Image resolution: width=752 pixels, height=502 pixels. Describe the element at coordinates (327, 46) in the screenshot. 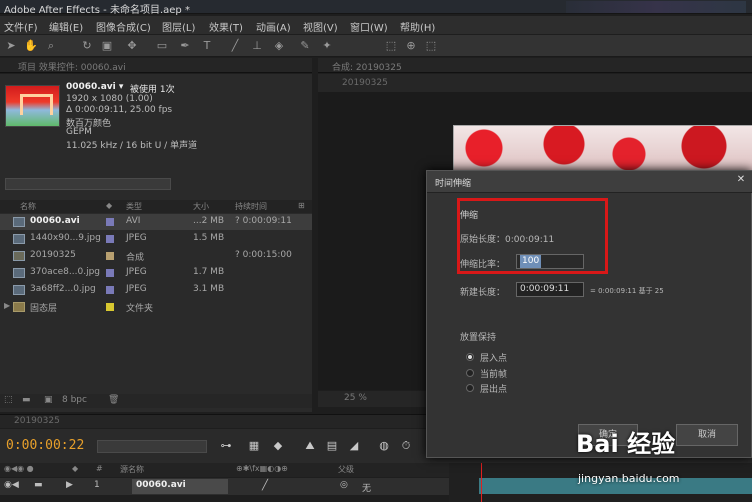

I see `puppet-tool-icon: ✦` at that location.